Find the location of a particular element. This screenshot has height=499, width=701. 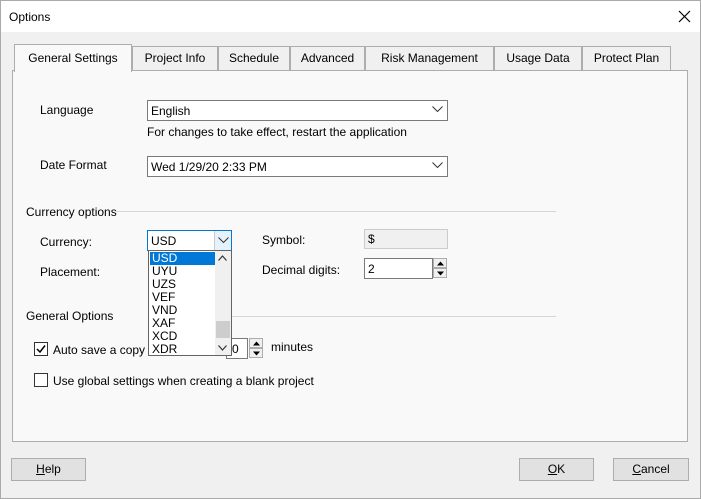

close-icon is located at coordinates (684, 16).